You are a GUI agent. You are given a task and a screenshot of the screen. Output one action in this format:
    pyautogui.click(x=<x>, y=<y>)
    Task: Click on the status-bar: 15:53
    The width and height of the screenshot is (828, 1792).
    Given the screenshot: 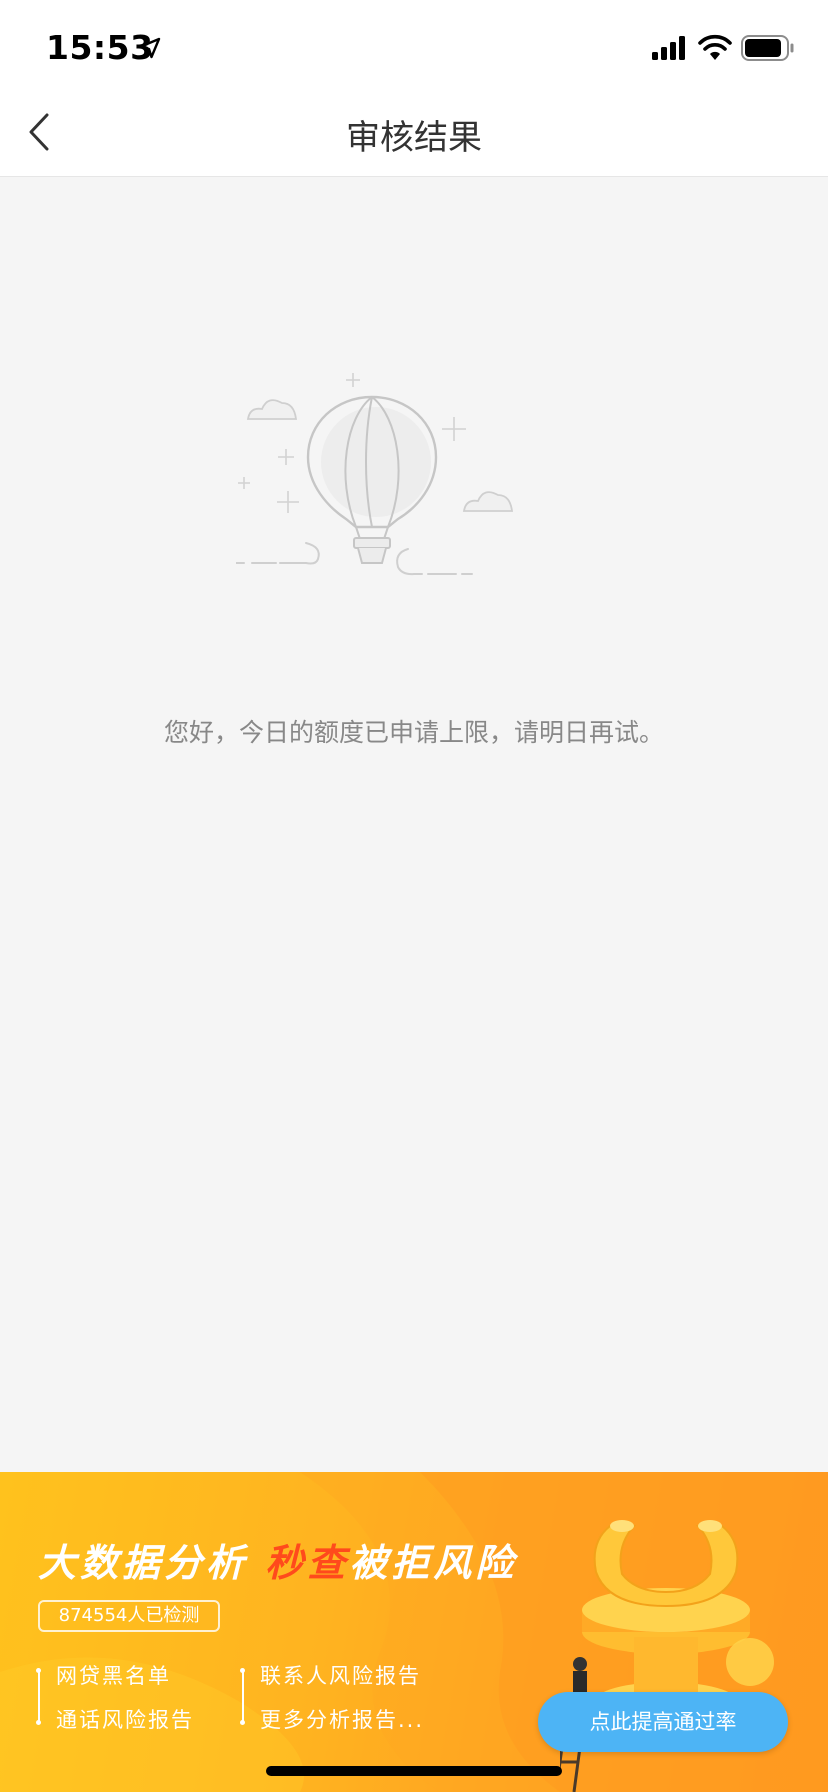 What is the action you would take?
    pyautogui.click(x=414, y=44)
    